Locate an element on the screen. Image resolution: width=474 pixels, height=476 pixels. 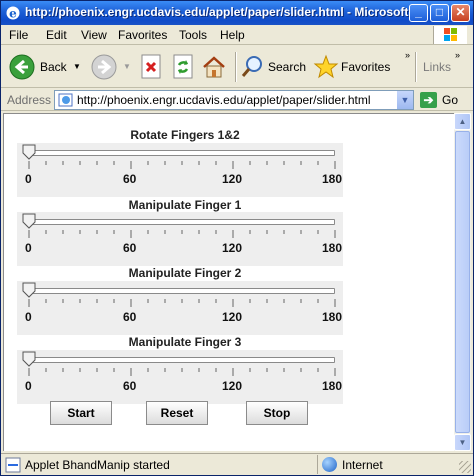
globe-icon is located at coordinates (329, 464).